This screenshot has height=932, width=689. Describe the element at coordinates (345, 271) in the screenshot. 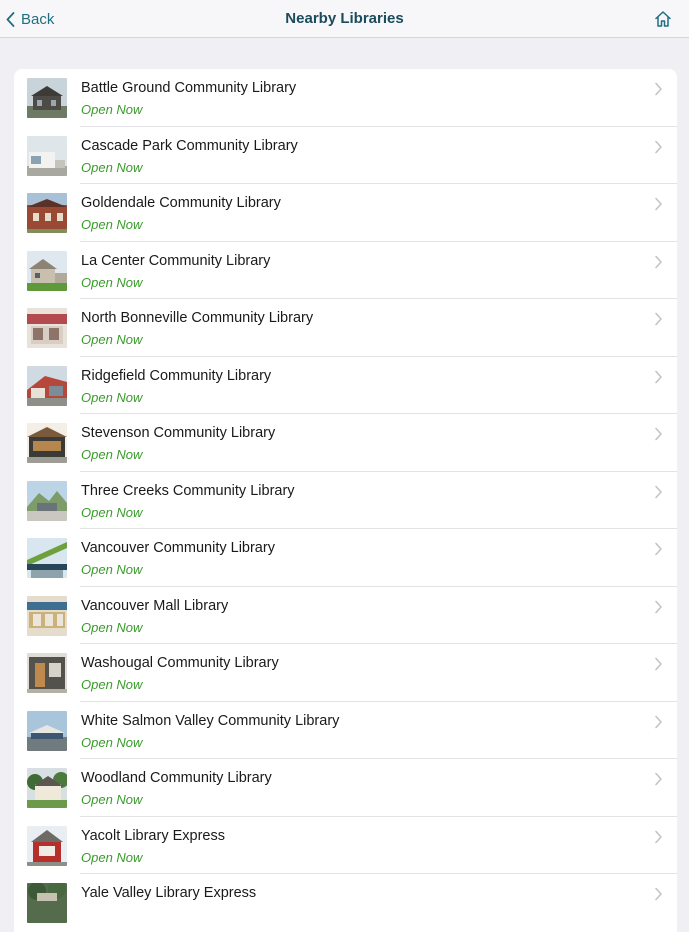

I see `library-row: La Center Community Library Open Now` at that location.